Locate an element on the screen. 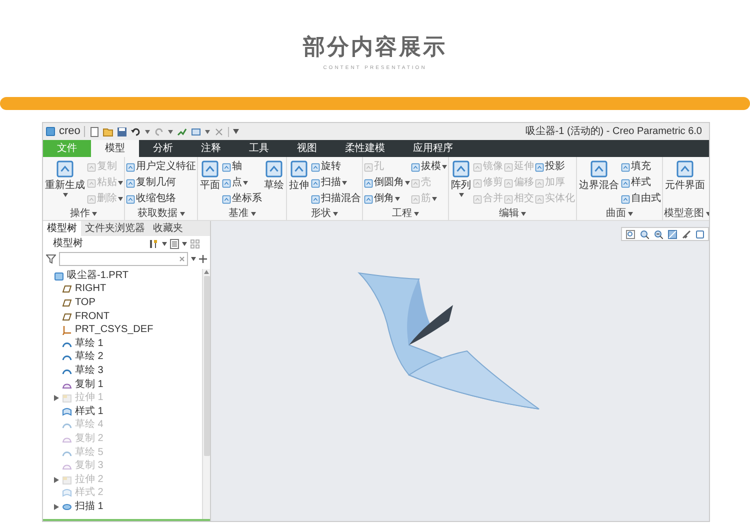 Image resolution: width=750 pixels, height=532 pixels. ribbon-group-label: 工程 is located at coordinates (405, 214).